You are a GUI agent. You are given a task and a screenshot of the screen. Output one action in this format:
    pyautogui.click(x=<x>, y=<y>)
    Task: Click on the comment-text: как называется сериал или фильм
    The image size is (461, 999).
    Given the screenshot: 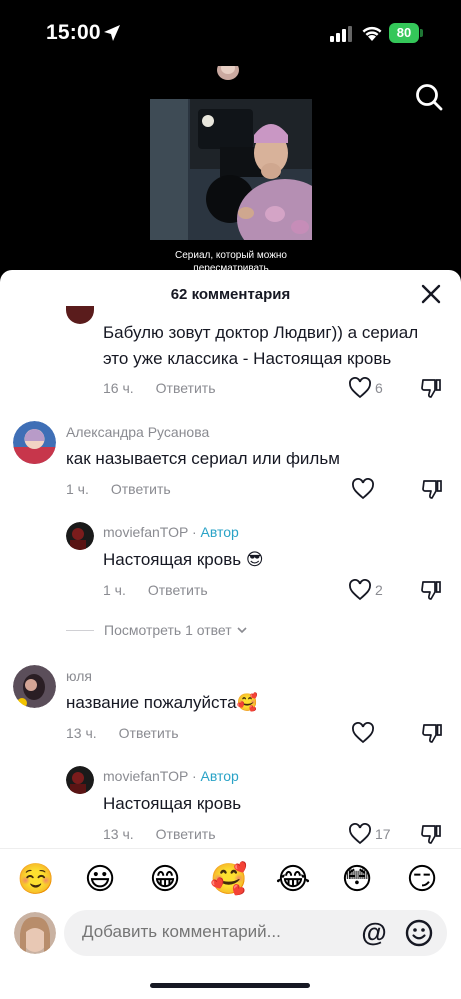 What is the action you would take?
    pyautogui.click(x=203, y=458)
    